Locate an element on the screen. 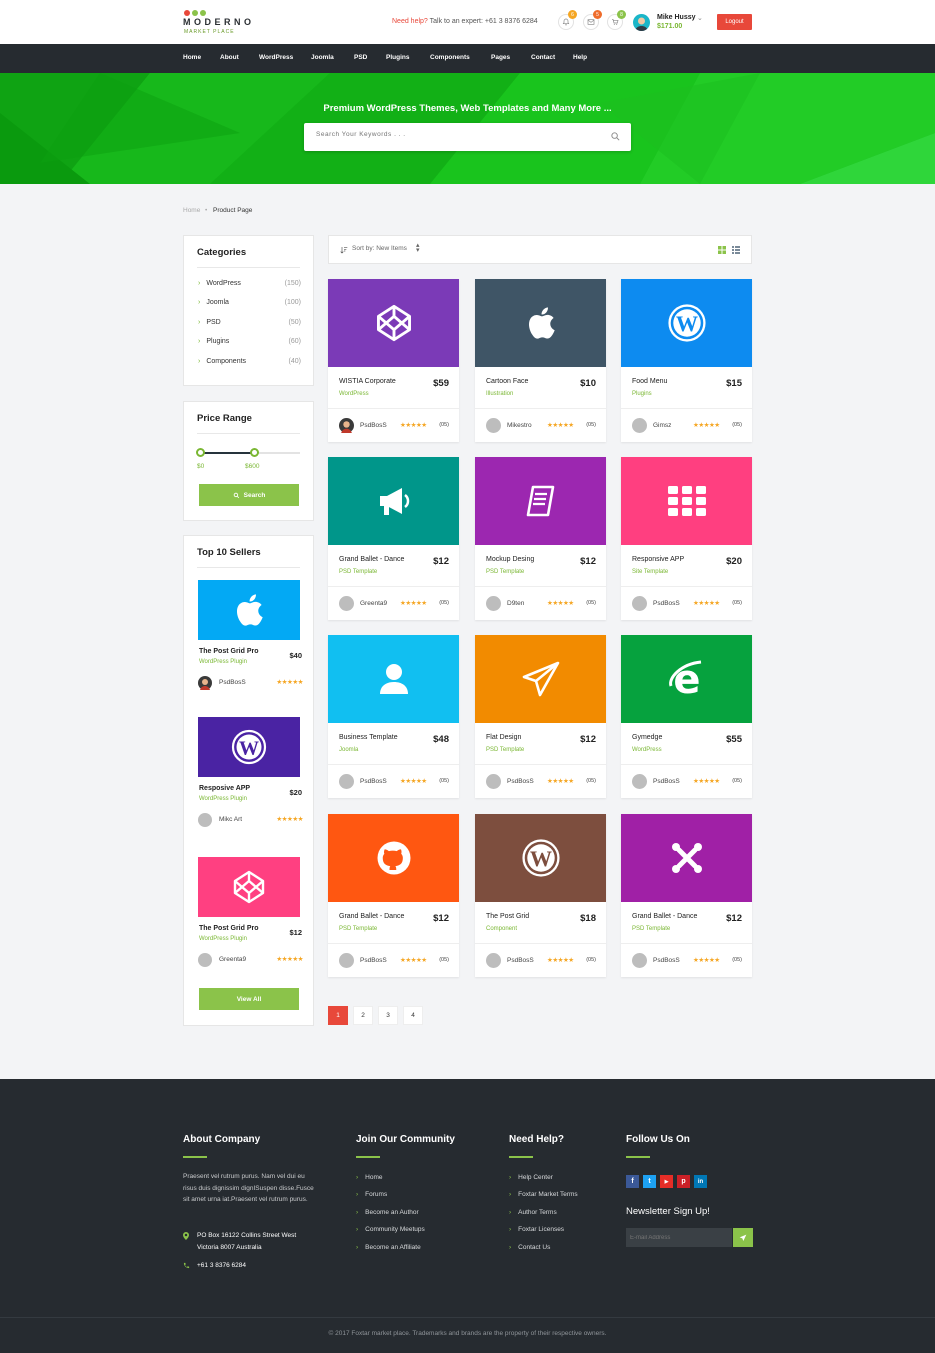 The width and height of the screenshot is (935, 1353). product-card: W Food Menu Plugins $15 Gimsz ★★★★★ (05) is located at coordinates (686, 360).